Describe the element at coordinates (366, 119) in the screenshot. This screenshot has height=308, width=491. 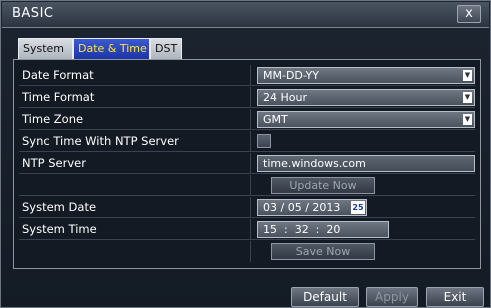
I see `time-zone-select: GMT ▼` at that location.